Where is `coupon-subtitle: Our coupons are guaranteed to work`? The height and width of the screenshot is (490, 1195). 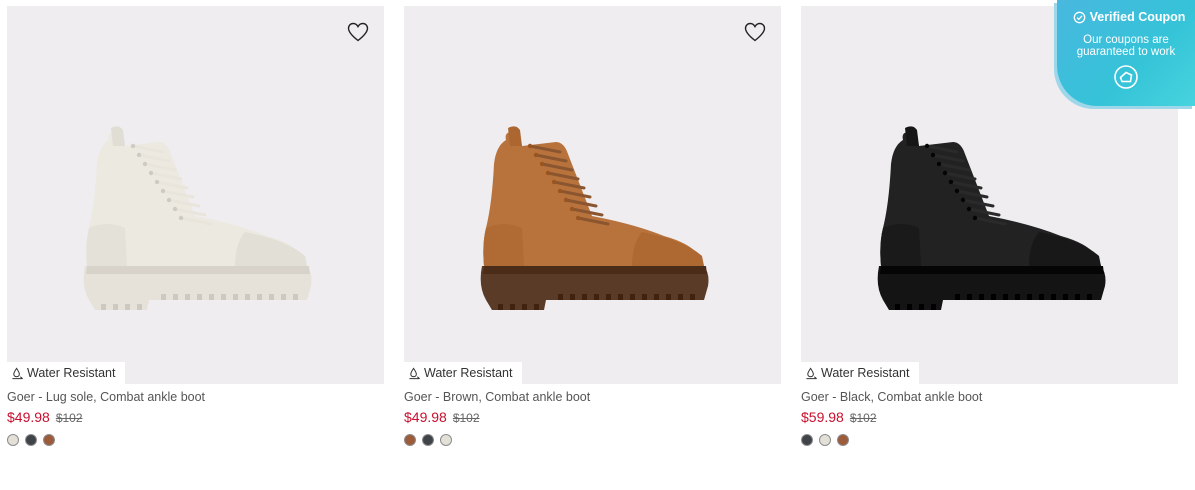 coupon-subtitle: Our coupons are guaranteed to work is located at coordinates (1126, 46).